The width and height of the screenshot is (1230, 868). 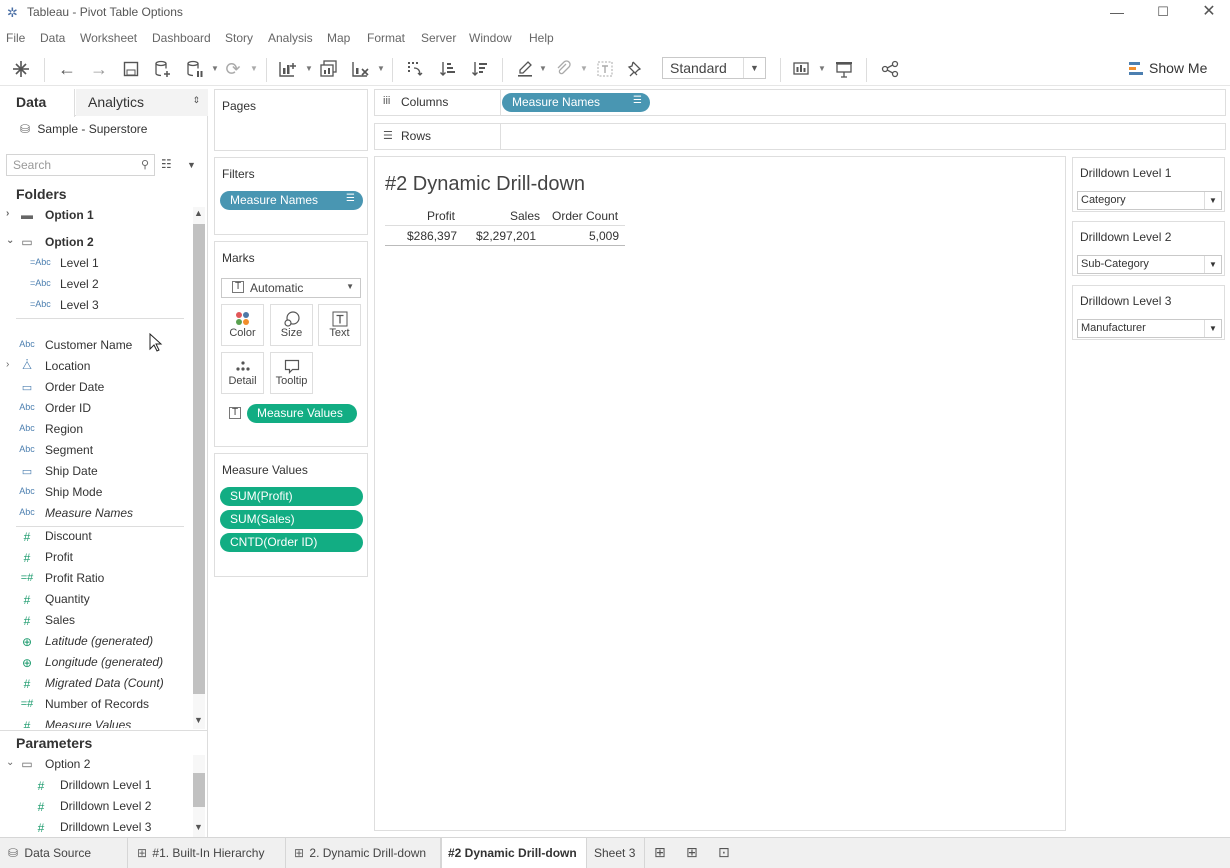 What do you see at coordinates (80, 165) in the screenshot?
I see `search-input: Search ⚲` at bounding box center [80, 165].